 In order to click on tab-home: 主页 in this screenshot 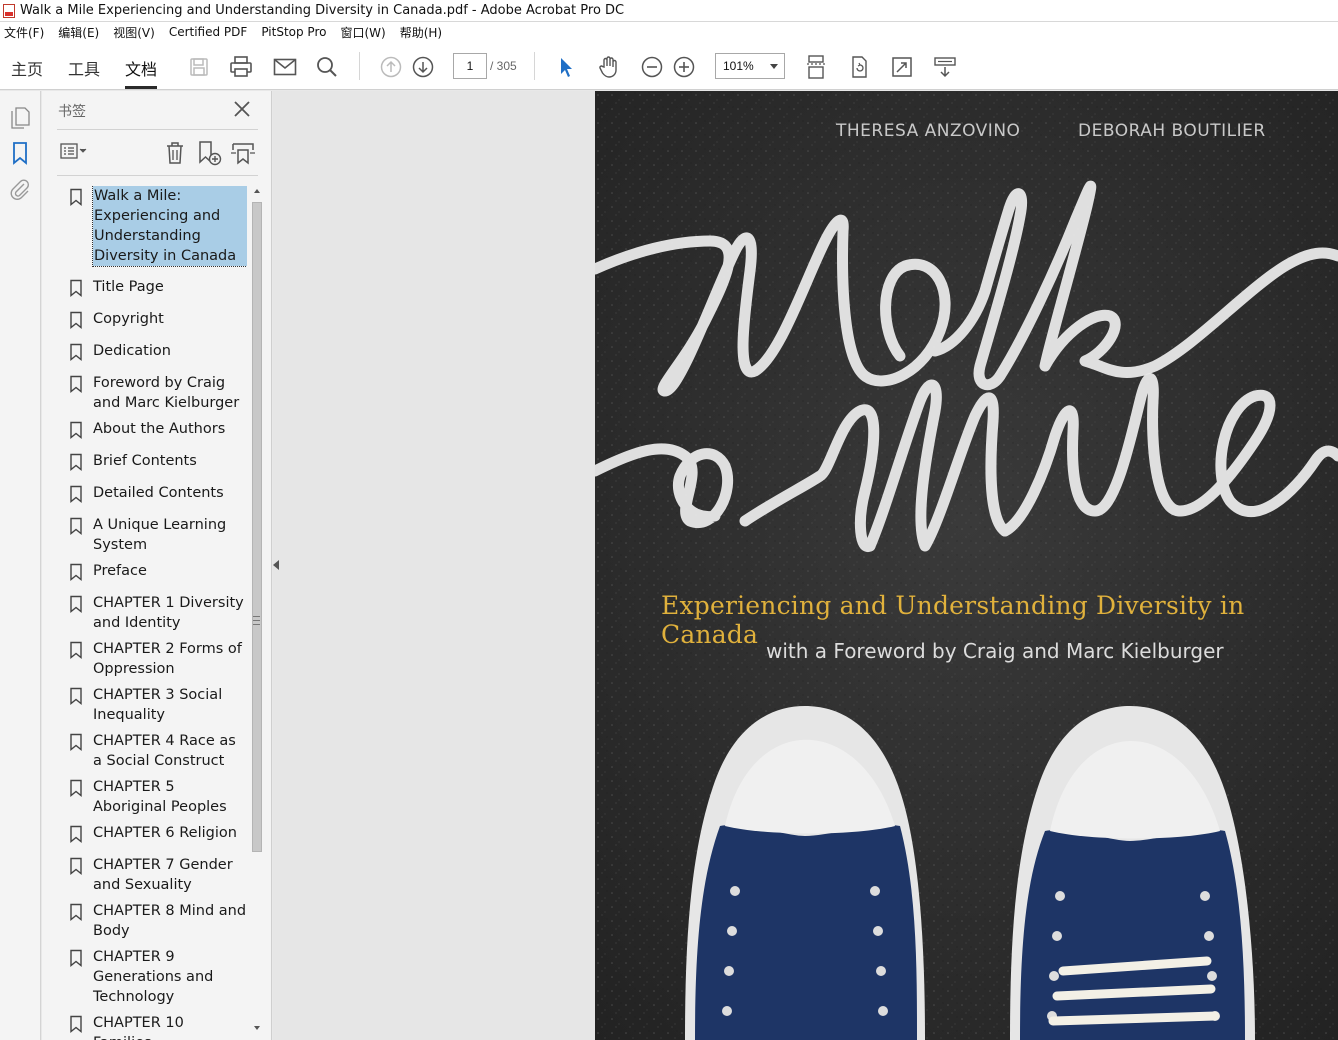, I will do `click(27, 68)`.